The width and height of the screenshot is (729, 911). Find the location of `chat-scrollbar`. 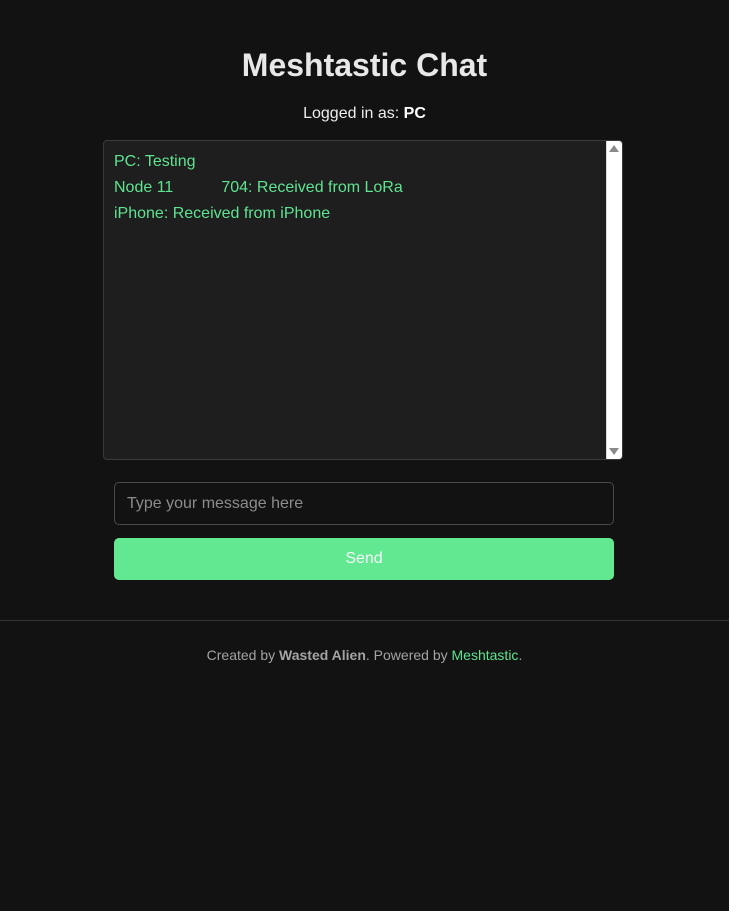

chat-scrollbar is located at coordinates (614, 300).